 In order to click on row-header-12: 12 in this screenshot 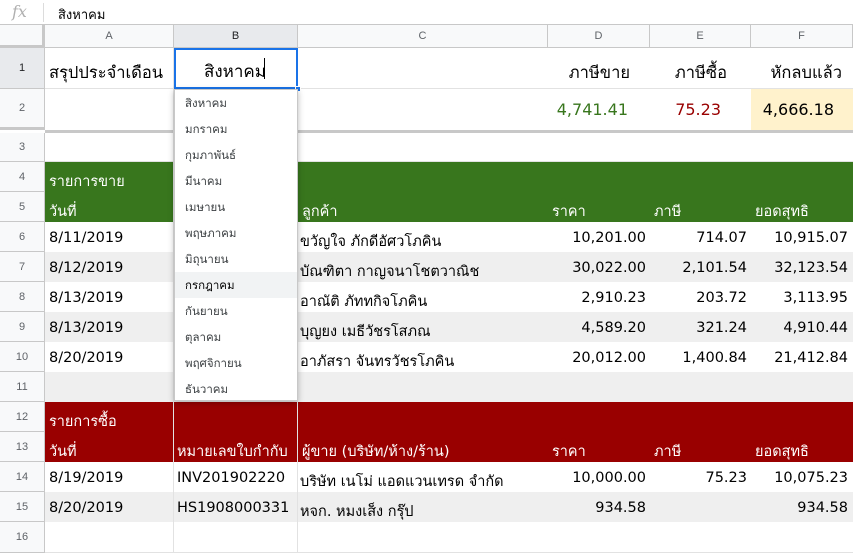, I will do `click(22, 417)`.